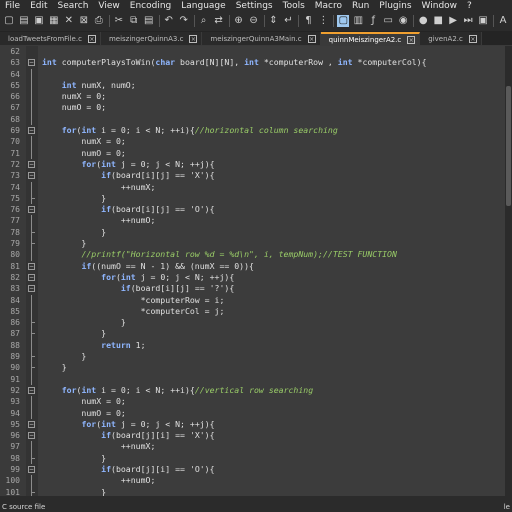  I want to click on menu-encoding: Encoding, so click(150, 6).